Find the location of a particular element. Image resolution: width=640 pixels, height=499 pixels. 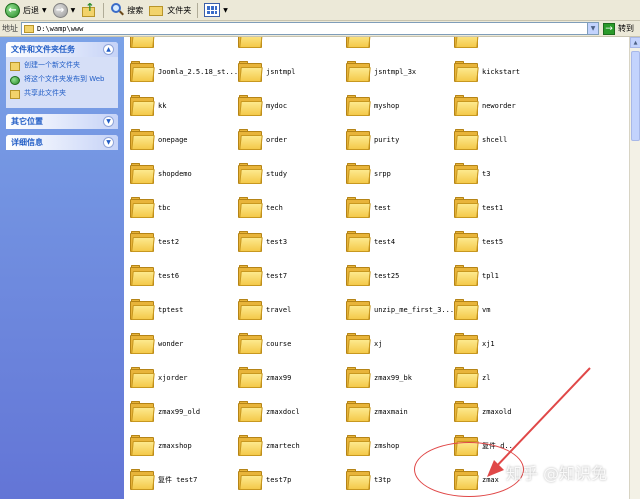

folder-item: srpp is located at coordinates (400, 174).